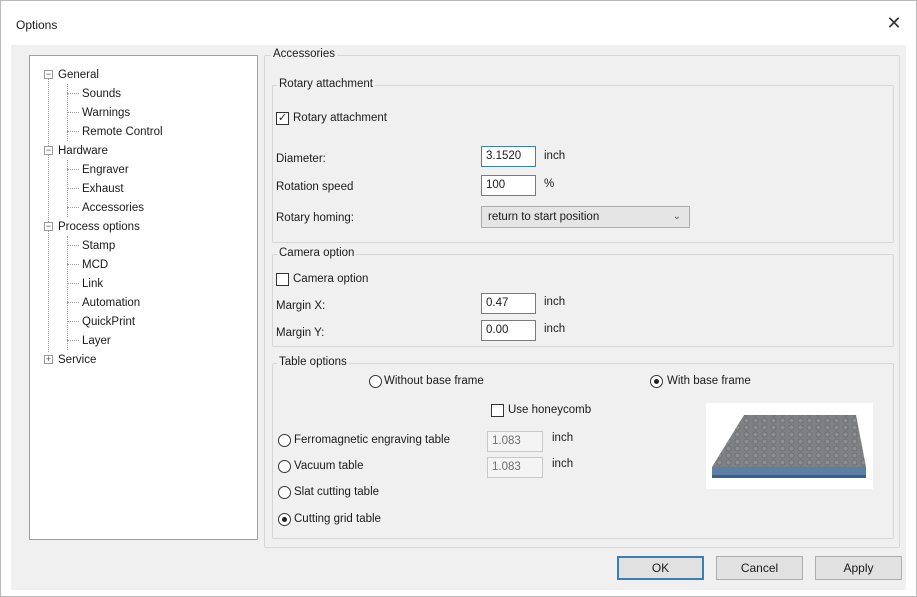 Image resolution: width=917 pixels, height=597 pixels. I want to click on rotary-attachment-checkbox-label: Rotary attachment, so click(340, 118).